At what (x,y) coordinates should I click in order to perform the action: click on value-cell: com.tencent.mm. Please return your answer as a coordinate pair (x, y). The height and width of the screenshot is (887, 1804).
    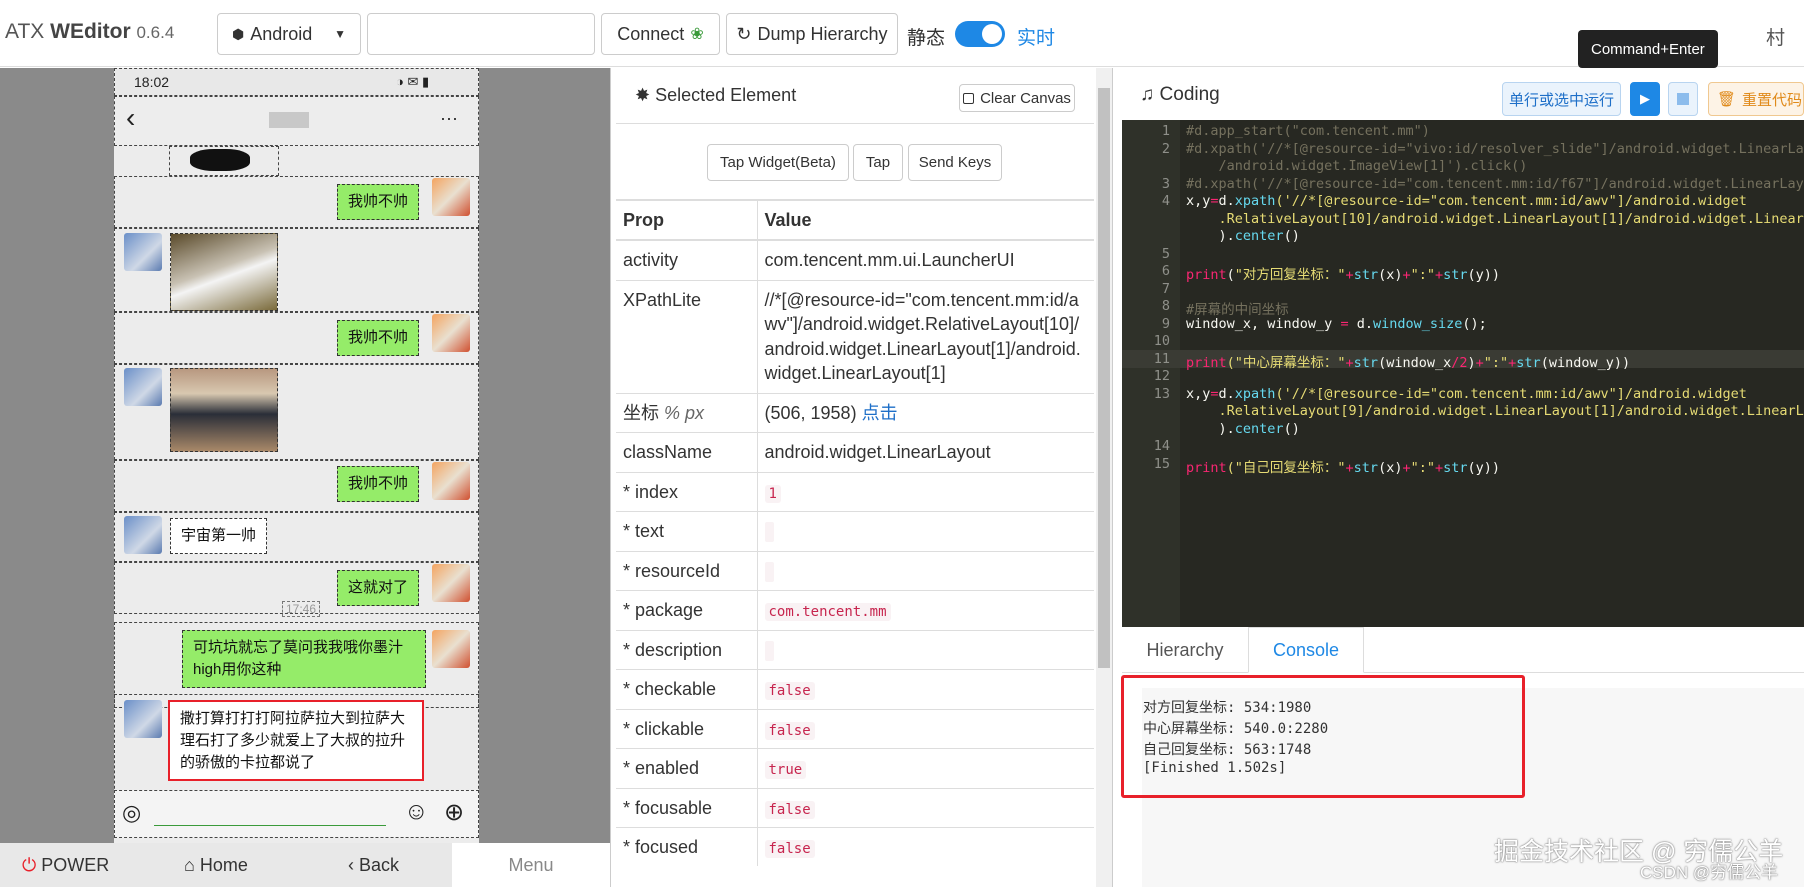
    Looking at the image, I should click on (925, 610).